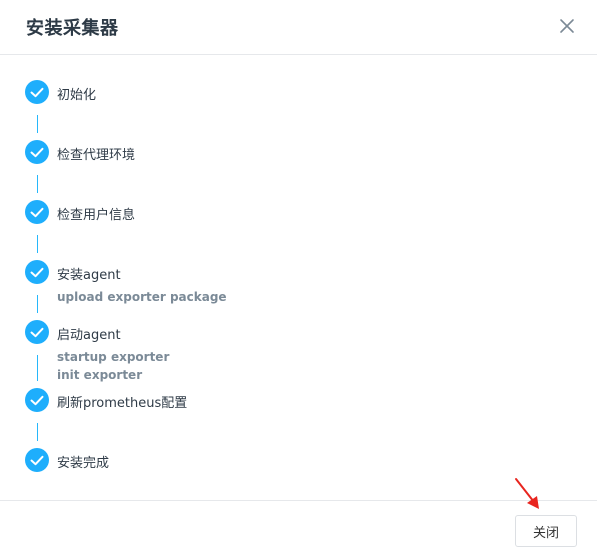 This screenshot has height=559, width=597. Describe the element at coordinates (77, 95) in the screenshot. I see `step-title: 初始化` at that location.